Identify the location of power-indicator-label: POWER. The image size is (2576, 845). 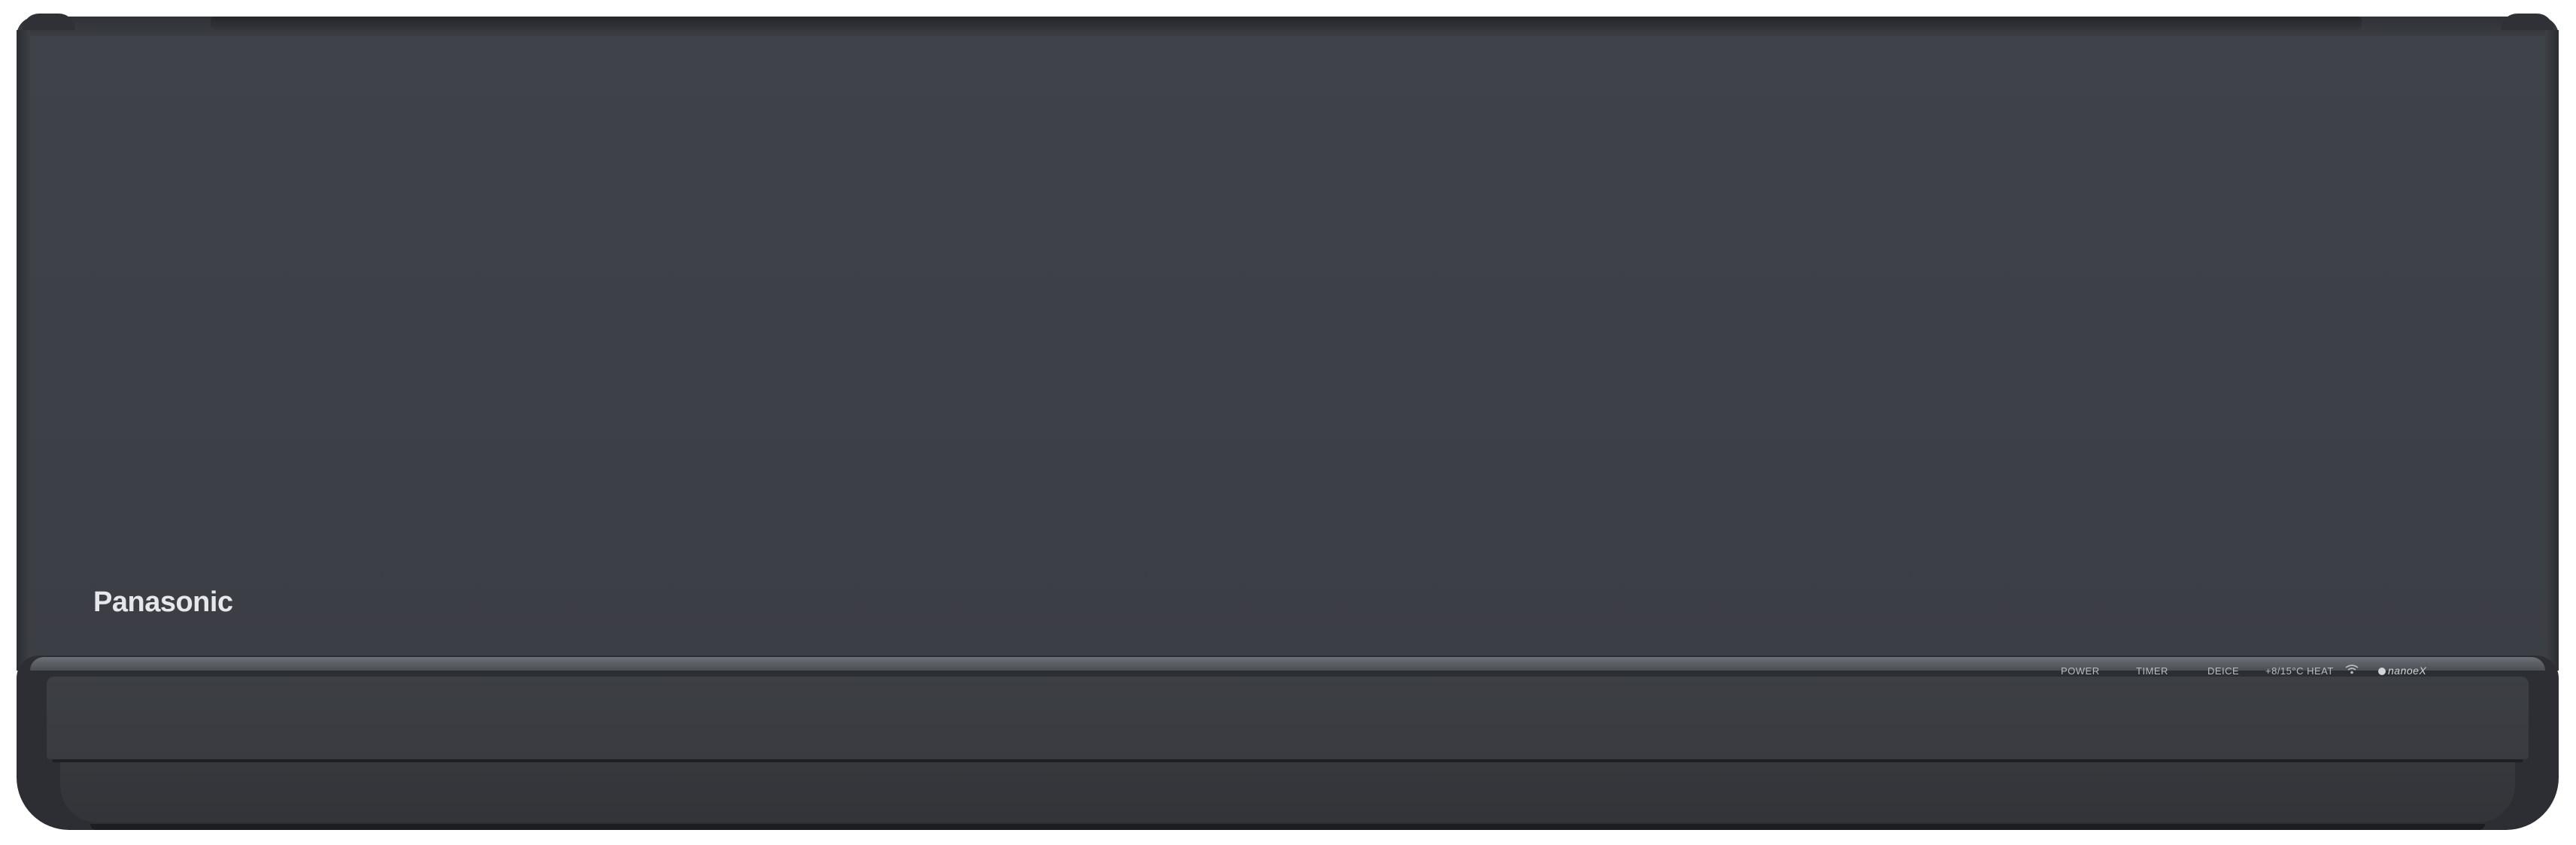
(2080, 671).